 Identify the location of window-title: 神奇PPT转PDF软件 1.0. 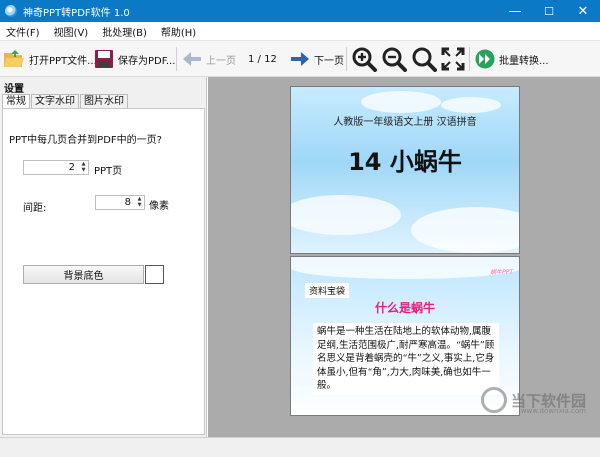
(76, 13).